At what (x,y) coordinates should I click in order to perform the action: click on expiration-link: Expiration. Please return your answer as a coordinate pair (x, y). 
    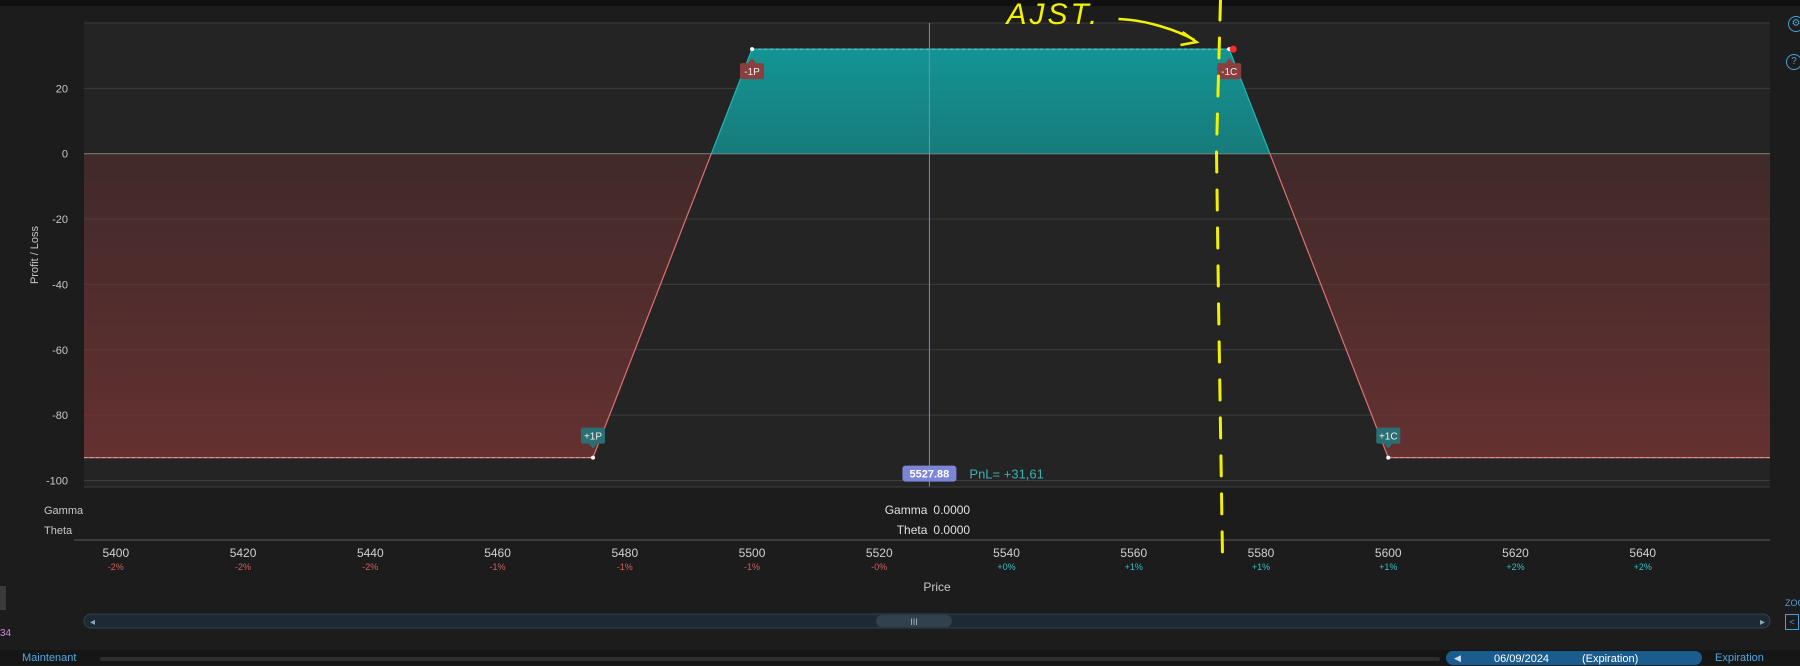
    Looking at the image, I should click on (1739, 658).